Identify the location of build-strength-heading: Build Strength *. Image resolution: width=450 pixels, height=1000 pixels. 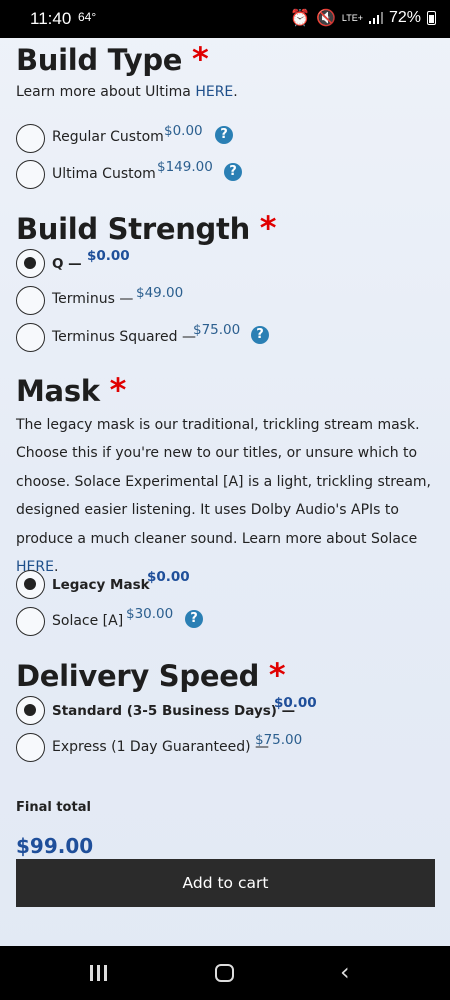
(146, 228).